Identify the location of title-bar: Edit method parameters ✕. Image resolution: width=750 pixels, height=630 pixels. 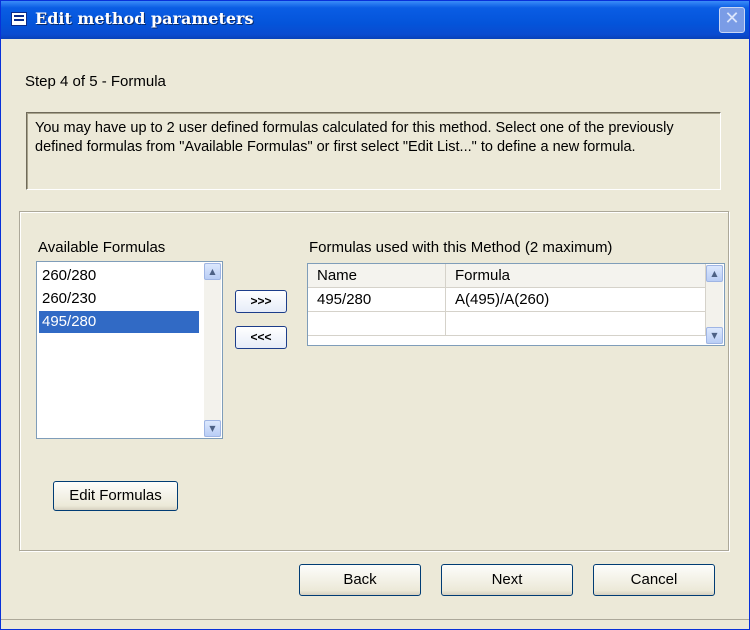
(375, 20).